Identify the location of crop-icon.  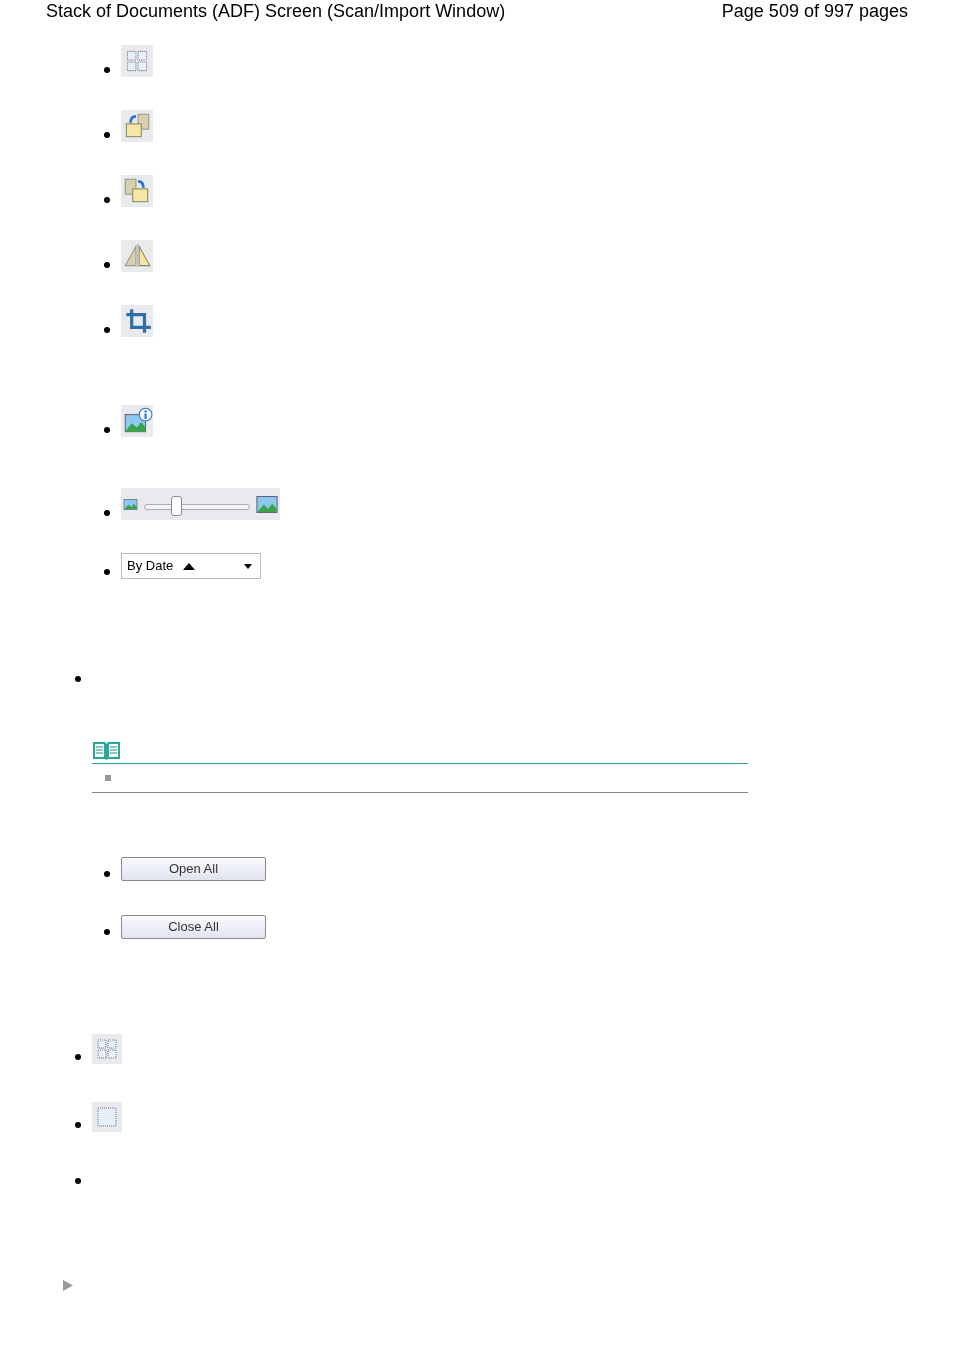
(137, 321).